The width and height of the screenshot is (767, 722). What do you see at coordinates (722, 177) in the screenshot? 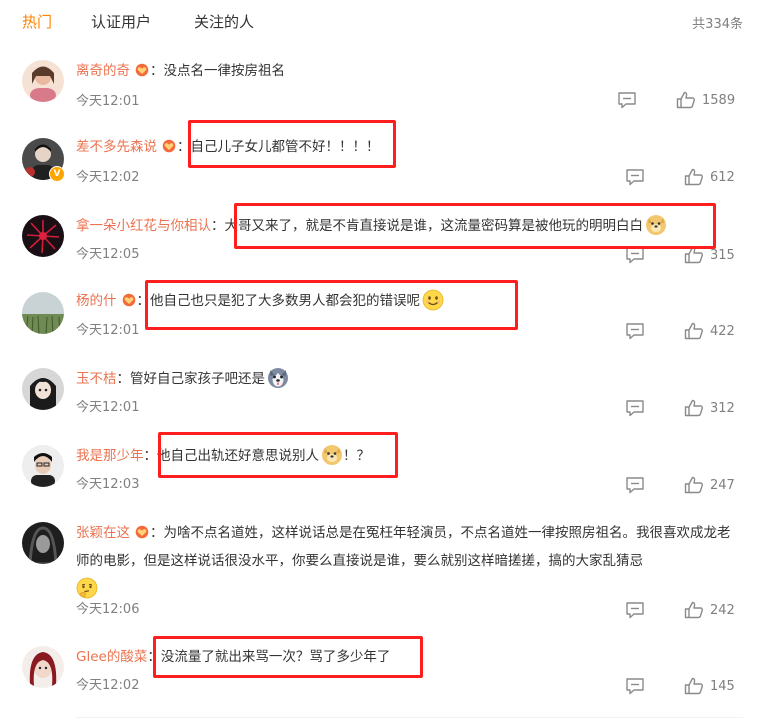
I see `like-count: 612` at bounding box center [722, 177].